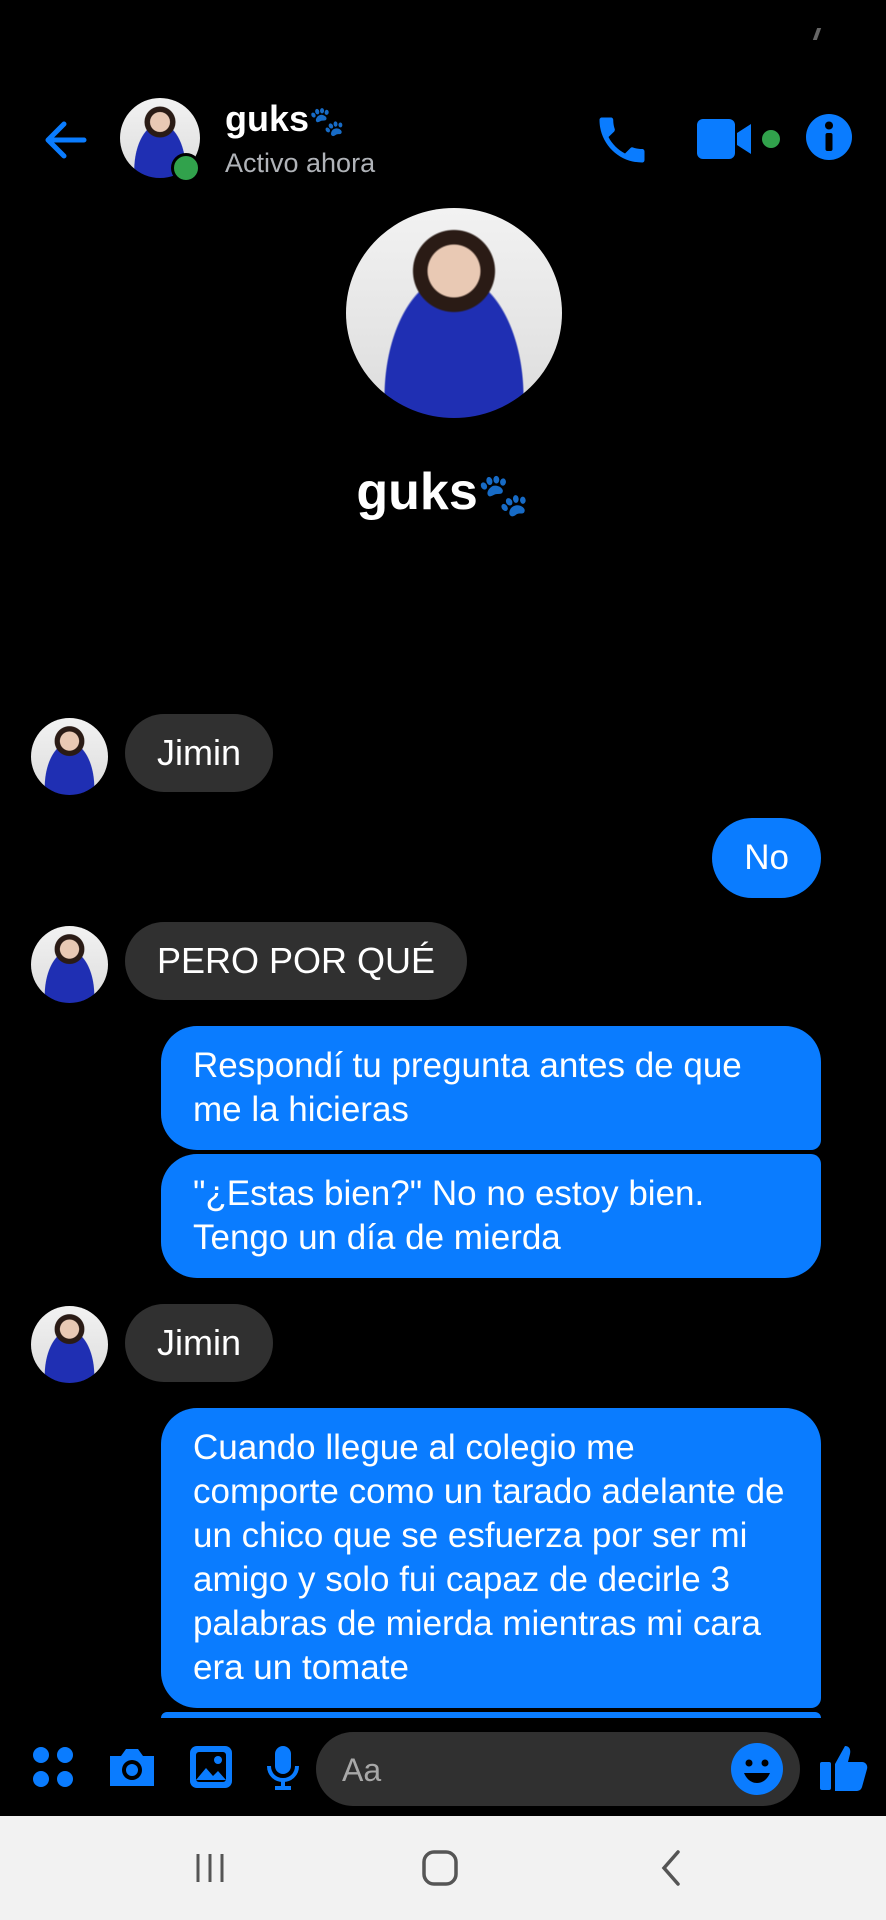 The width and height of the screenshot is (886, 1920). What do you see at coordinates (66, 140) in the screenshot?
I see `back-arrow-icon` at bounding box center [66, 140].